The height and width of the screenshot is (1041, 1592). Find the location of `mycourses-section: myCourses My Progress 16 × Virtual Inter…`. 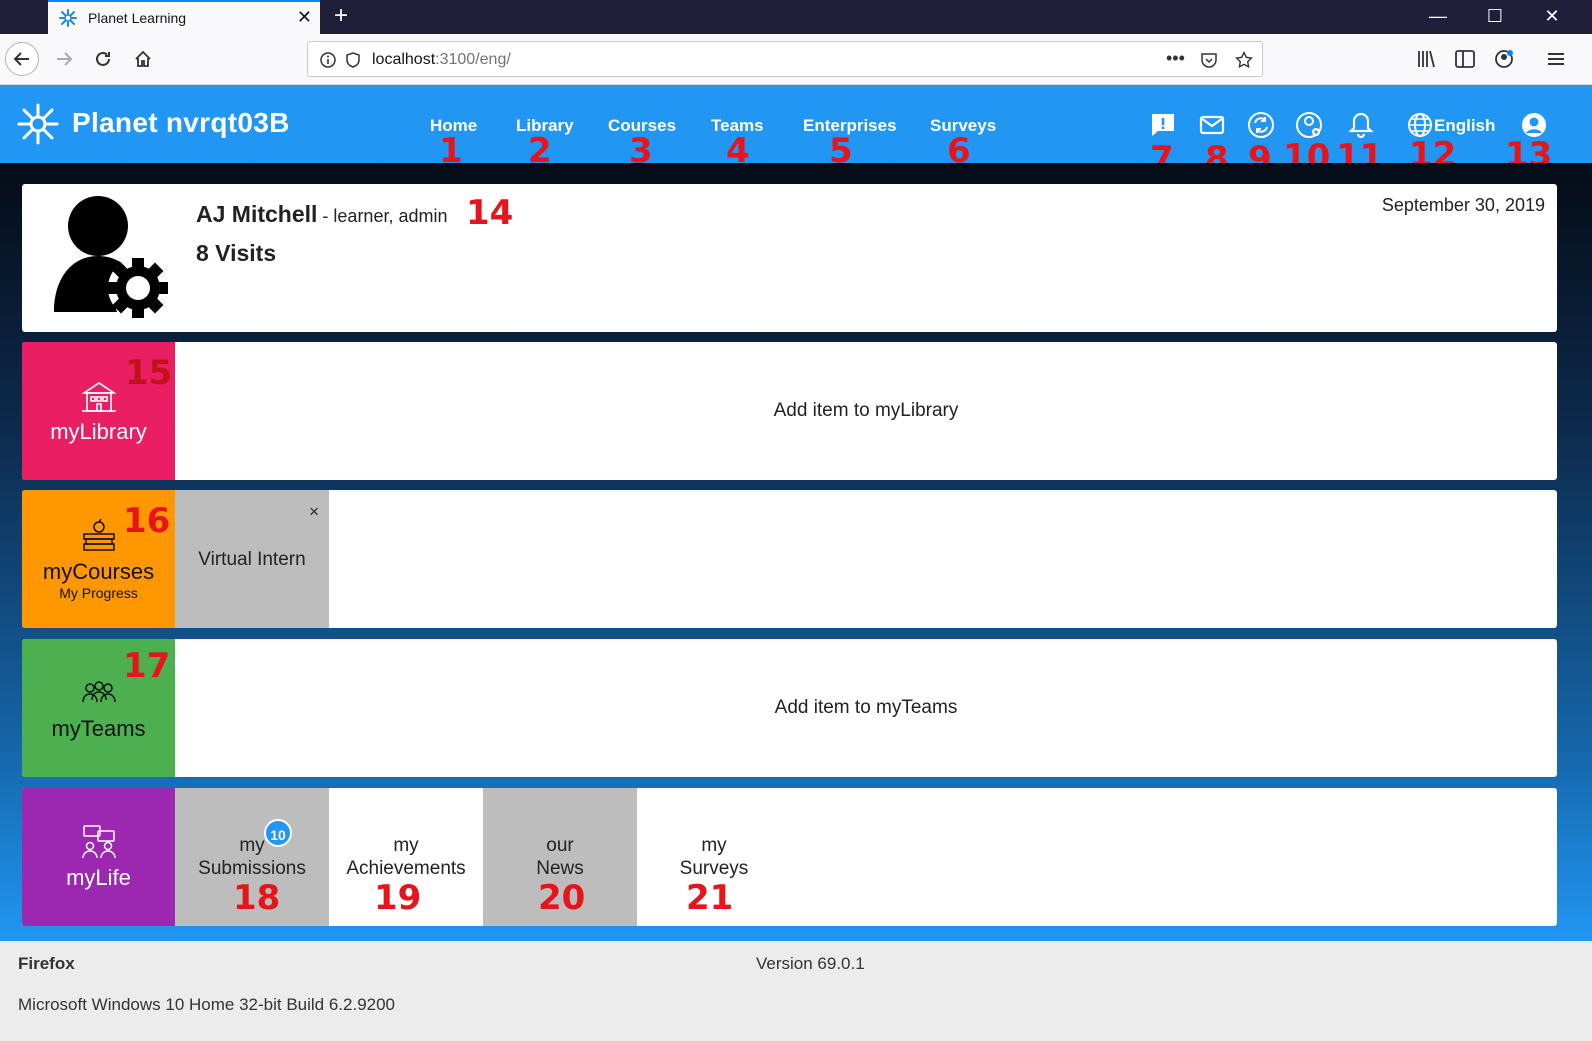

mycourses-section: myCourses My Progress 16 × Virtual Inter… is located at coordinates (789, 559).